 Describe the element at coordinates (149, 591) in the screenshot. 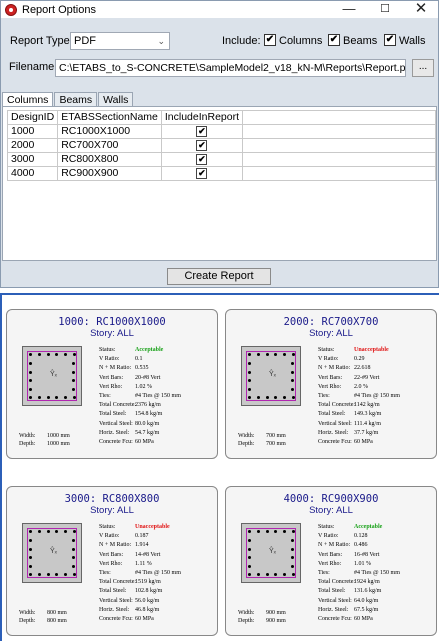

I see `property-value: 102.8 kg/m` at that location.